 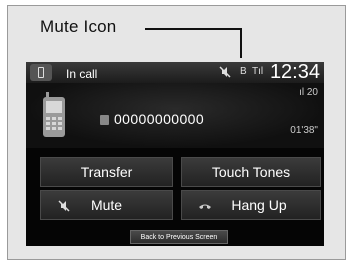 What do you see at coordinates (54, 114) in the screenshot?
I see `mobile-phone-icon` at bounding box center [54, 114].